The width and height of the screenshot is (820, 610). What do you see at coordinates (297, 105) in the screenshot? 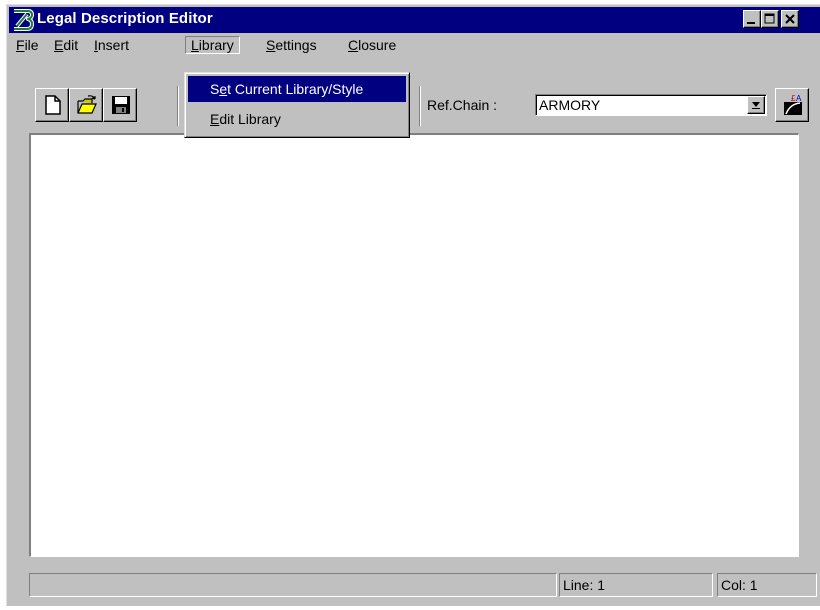
I see `library-dropdown-menu: Set Current Library/Style Edit Library` at bounding box center [297, 105].